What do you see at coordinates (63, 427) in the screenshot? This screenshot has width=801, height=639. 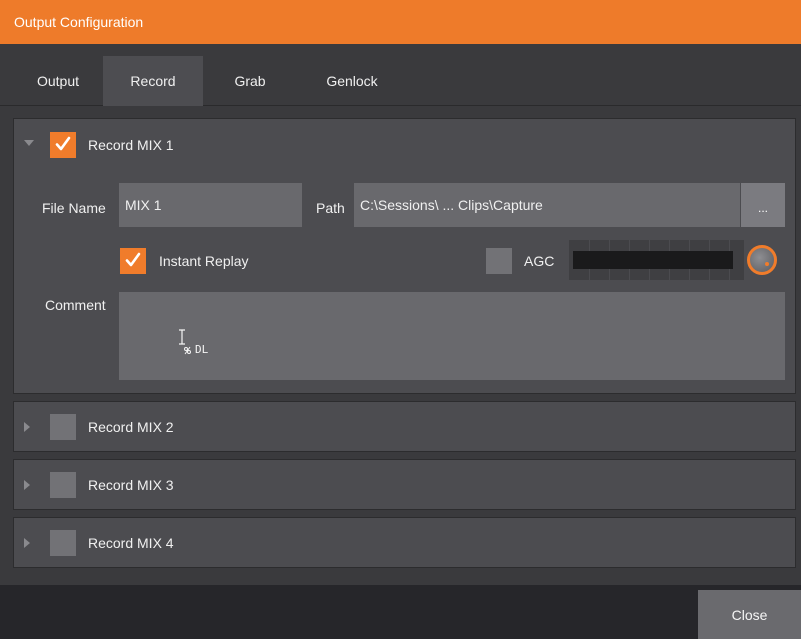 I see `record-mix-2-checkbox` at bounding box center [63, 427].